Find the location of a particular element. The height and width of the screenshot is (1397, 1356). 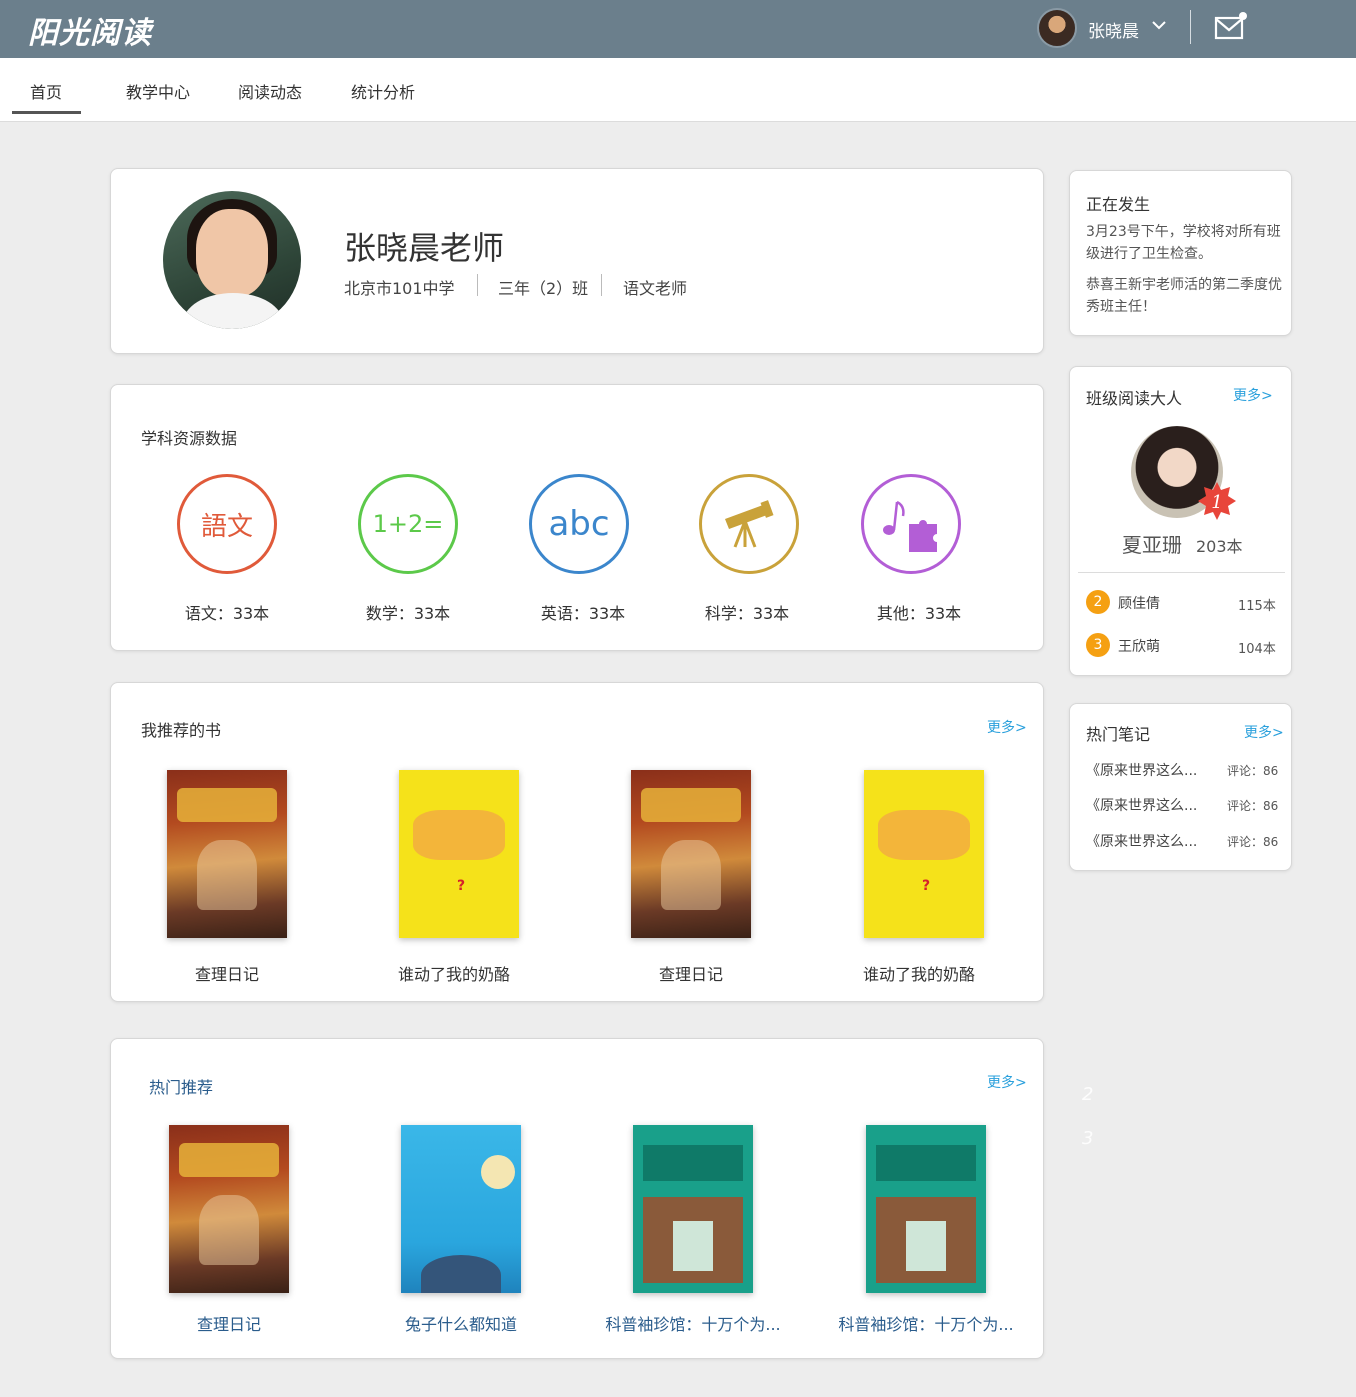

subject-label-english: 英语：33本 is located at coordinates (583, 613).